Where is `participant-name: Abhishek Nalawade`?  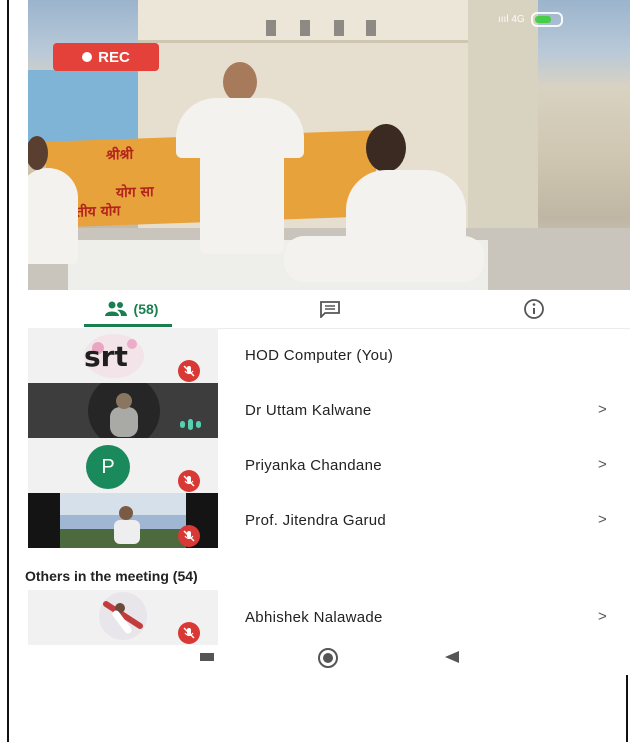
participant-name: Abhishek Nalawade is located at coordinates (314, 617).